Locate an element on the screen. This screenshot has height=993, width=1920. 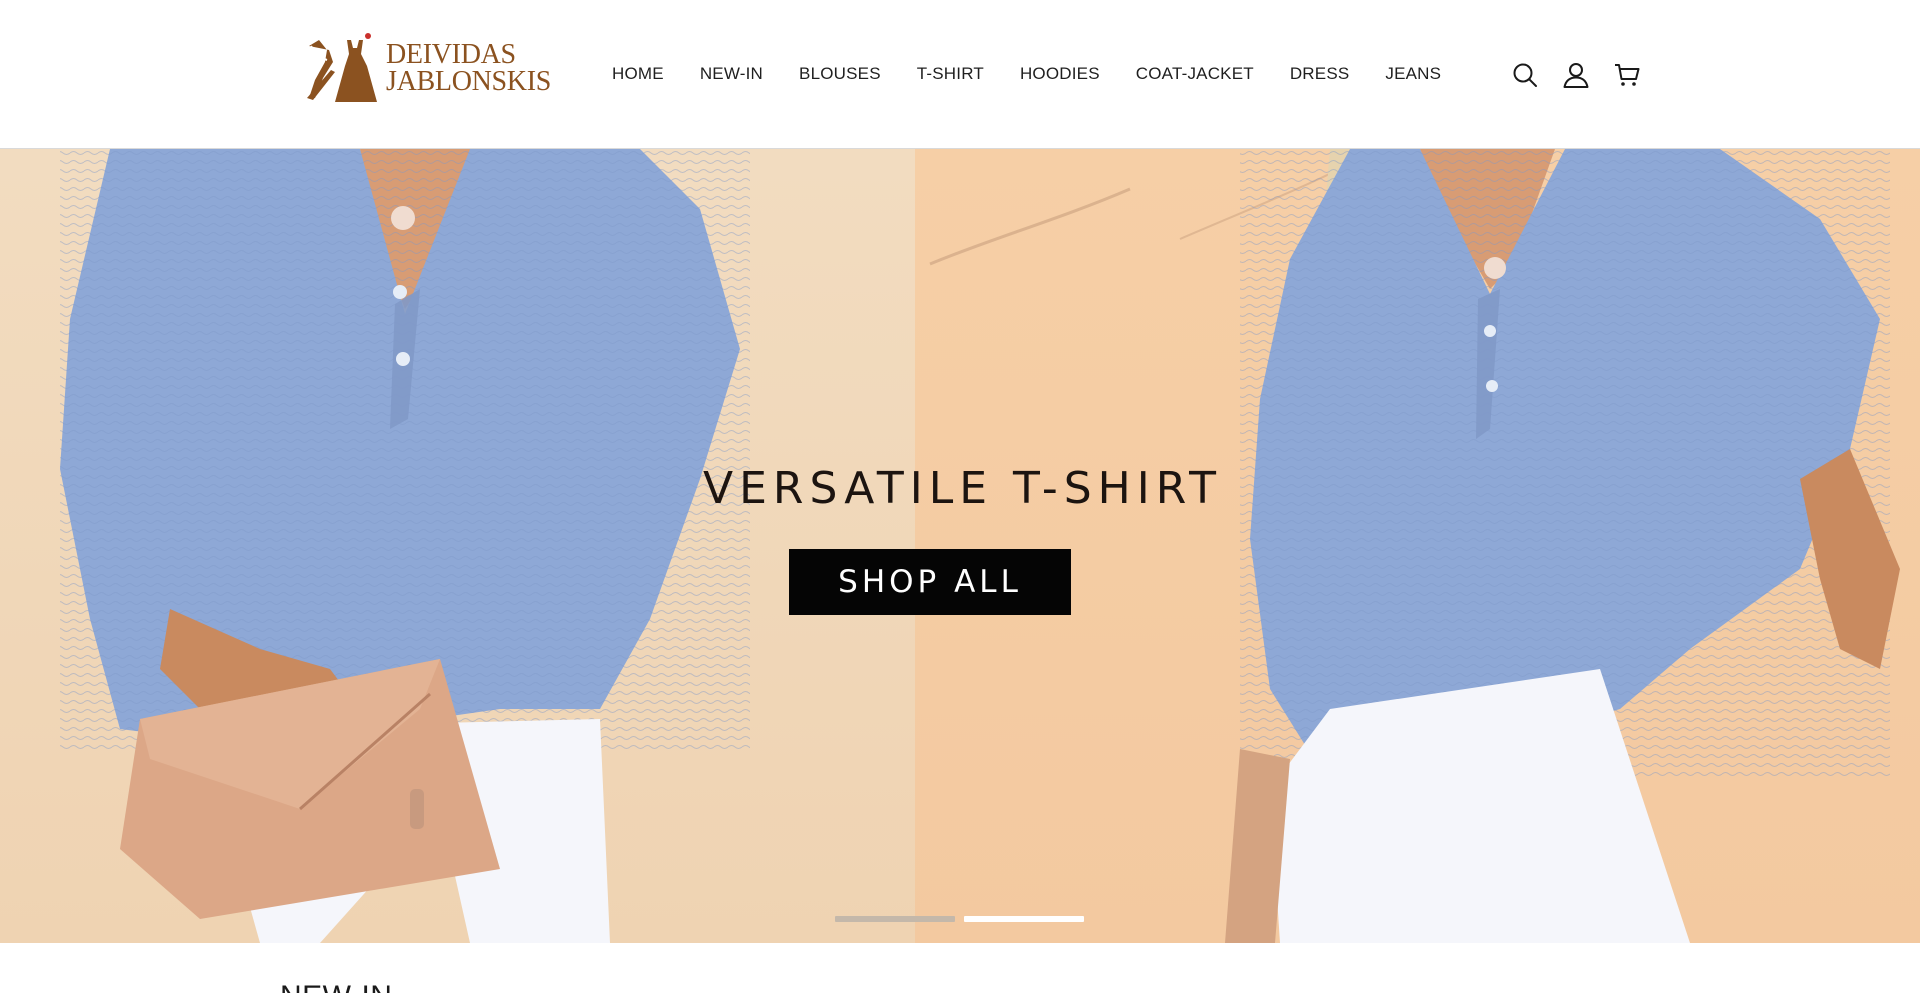
nav-item-hoodies: HOODIES is located at coordinates (1060, 74).